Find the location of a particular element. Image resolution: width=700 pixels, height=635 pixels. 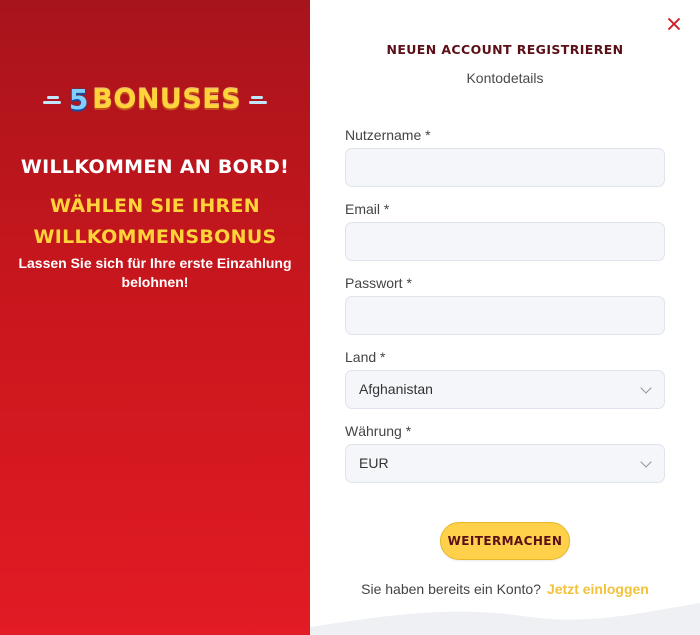

footer-wave is located at coordinates (505, 619).